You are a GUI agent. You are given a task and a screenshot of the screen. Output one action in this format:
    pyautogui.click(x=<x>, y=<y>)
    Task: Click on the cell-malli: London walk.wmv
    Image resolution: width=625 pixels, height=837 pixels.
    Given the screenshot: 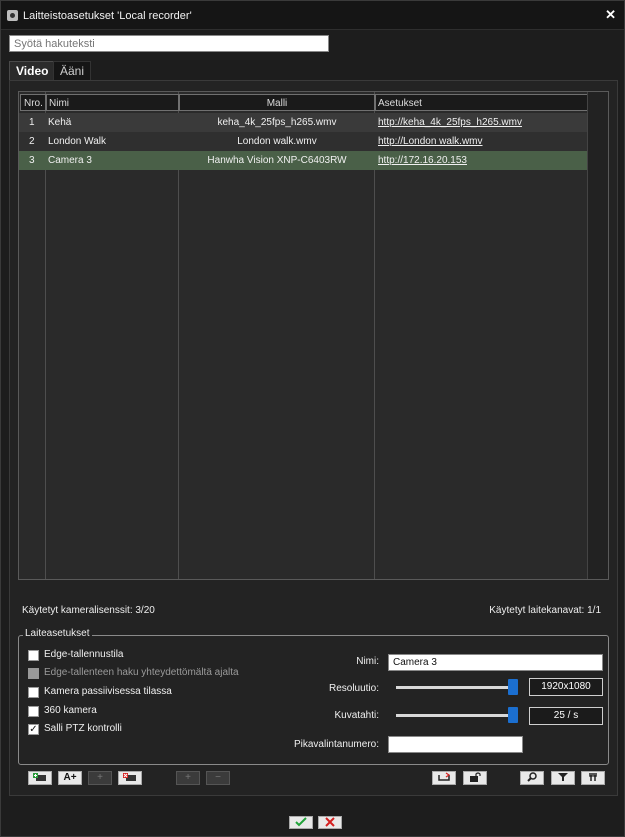 What is the action you would take?
    pyautogui.click(x=277, y=141)
    